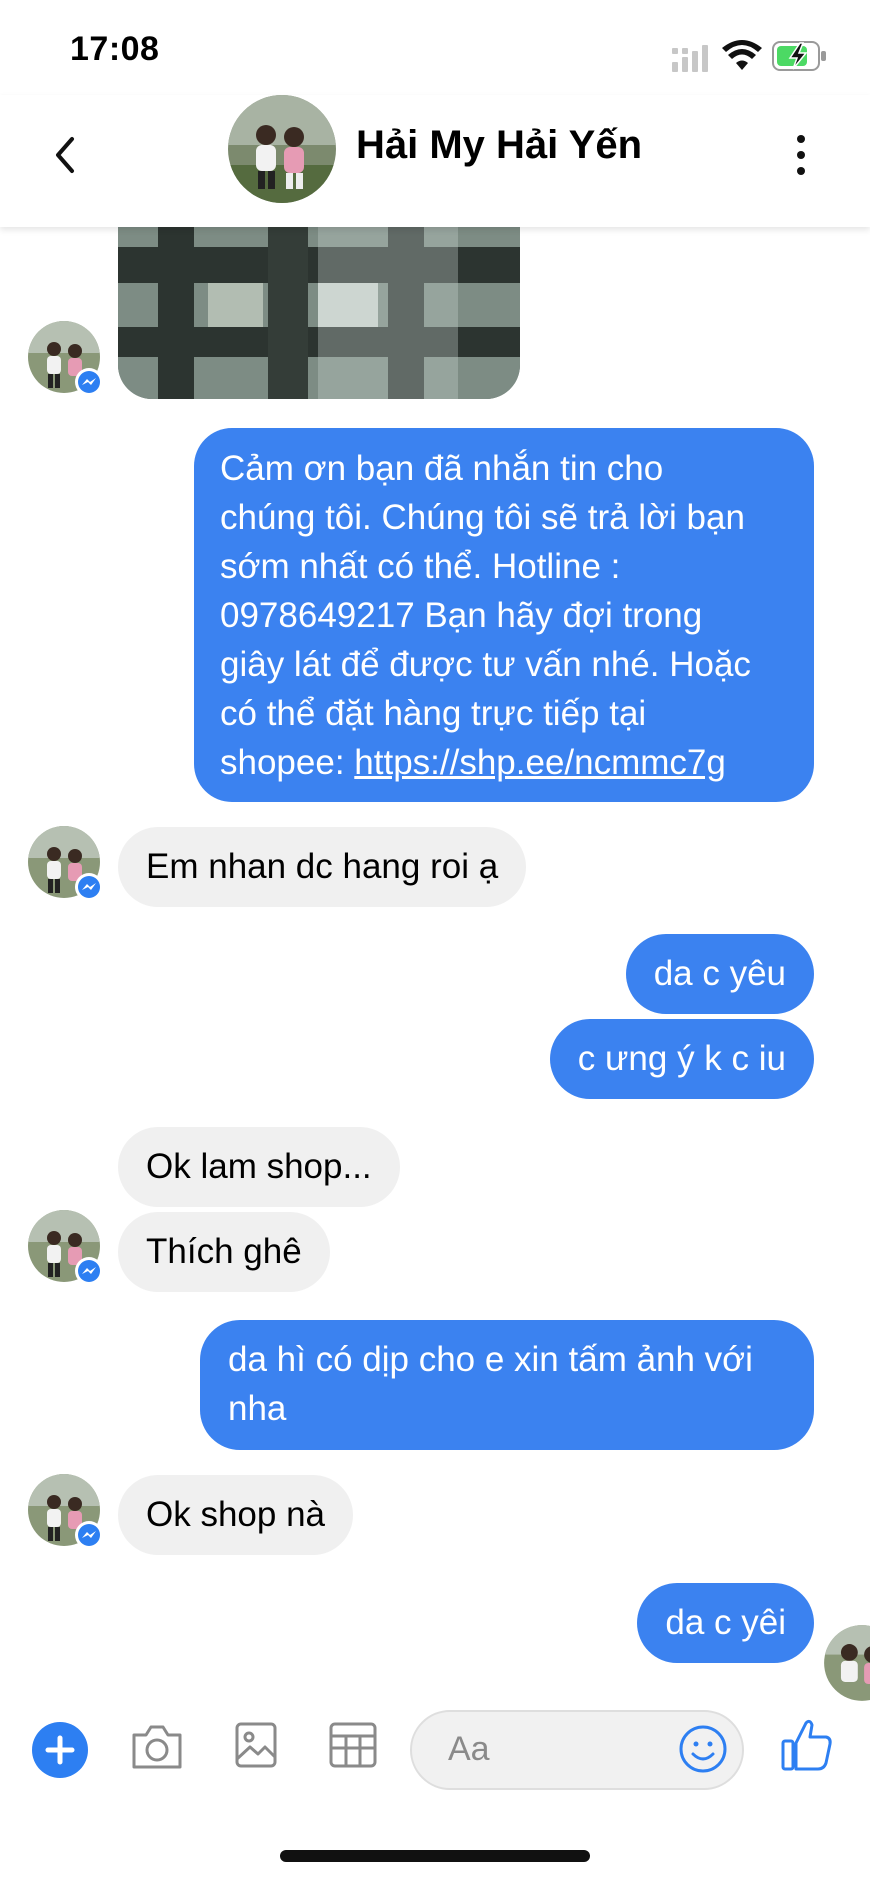 The image size is (870, 1883). What do you see at coordinates (256, 1745) in the screenshot?
I see `image-icon` at bounding box center [256, 1745].